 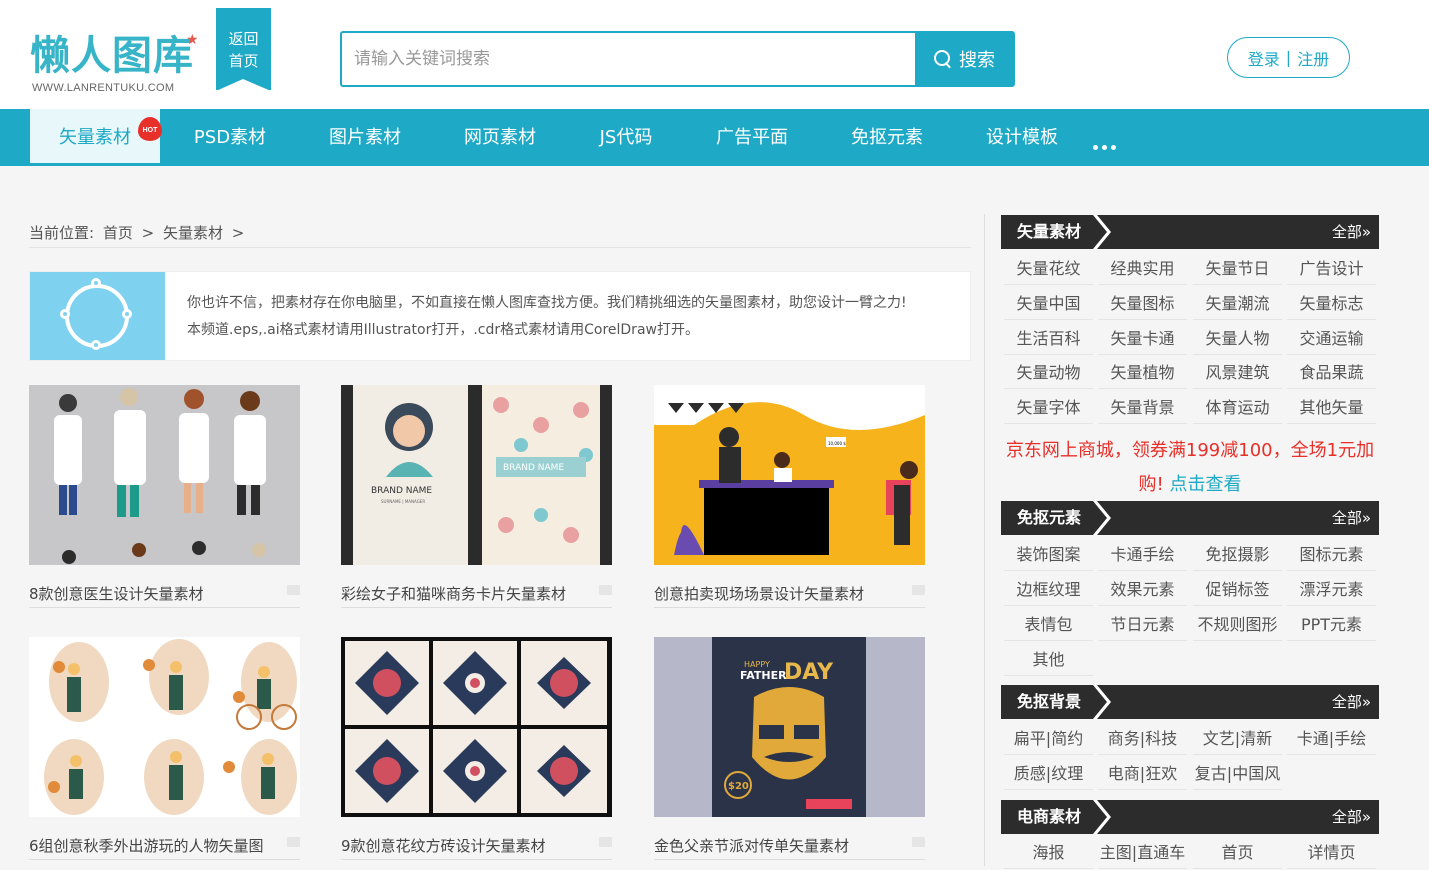 I want to click on nav-item-psd: PSD素材, so click(x=230, y=137).